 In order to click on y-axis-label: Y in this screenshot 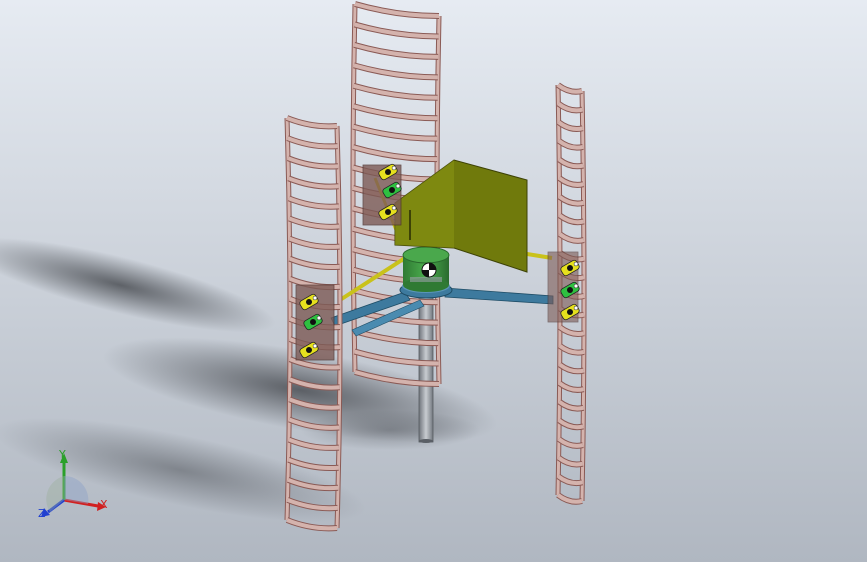, I will do `click(62, 454)`.